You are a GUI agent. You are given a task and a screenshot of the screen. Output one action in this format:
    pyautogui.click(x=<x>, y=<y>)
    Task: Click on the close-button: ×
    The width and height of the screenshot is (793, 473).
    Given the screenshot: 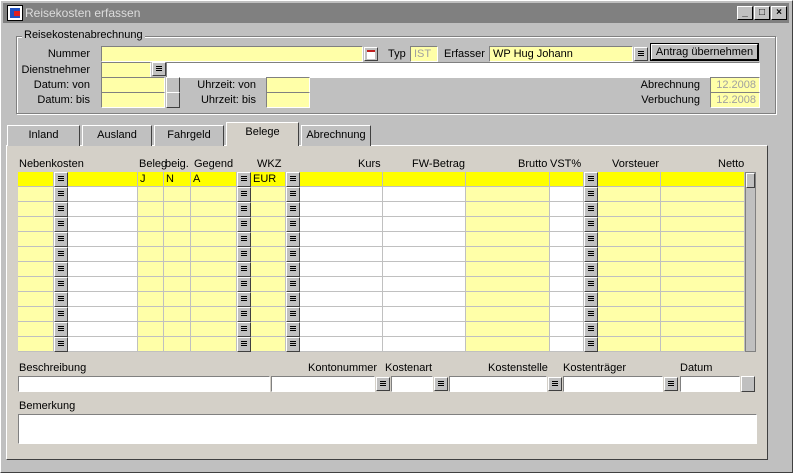 What is the action you would take?
    pyautogui.click(x=779, y=13)
    